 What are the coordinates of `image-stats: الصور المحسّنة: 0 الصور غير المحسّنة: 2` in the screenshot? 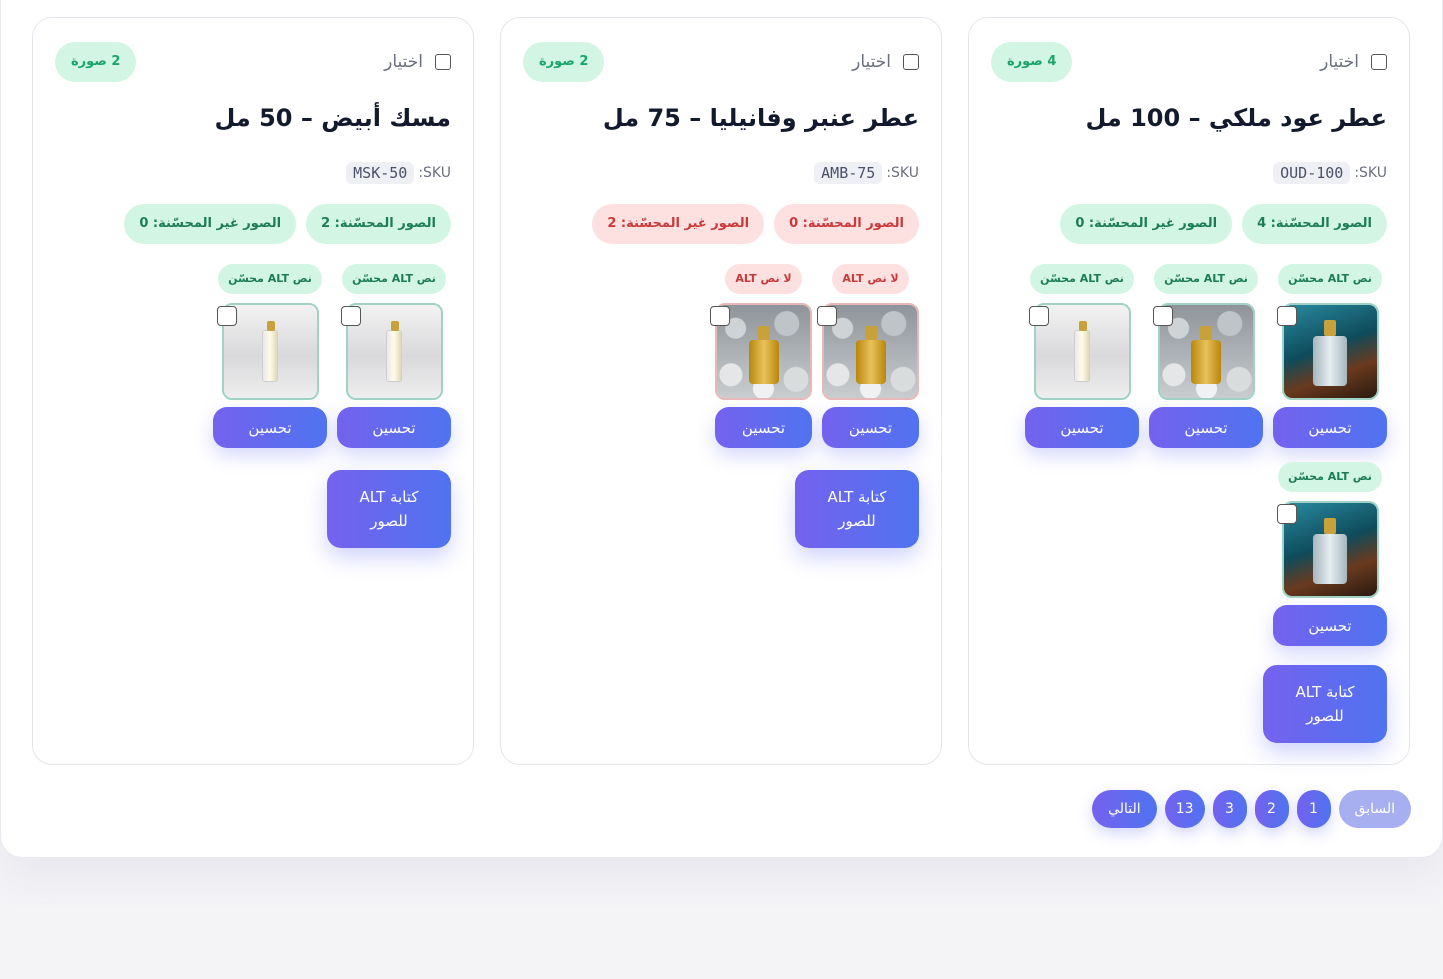 It's located at (755, 224).